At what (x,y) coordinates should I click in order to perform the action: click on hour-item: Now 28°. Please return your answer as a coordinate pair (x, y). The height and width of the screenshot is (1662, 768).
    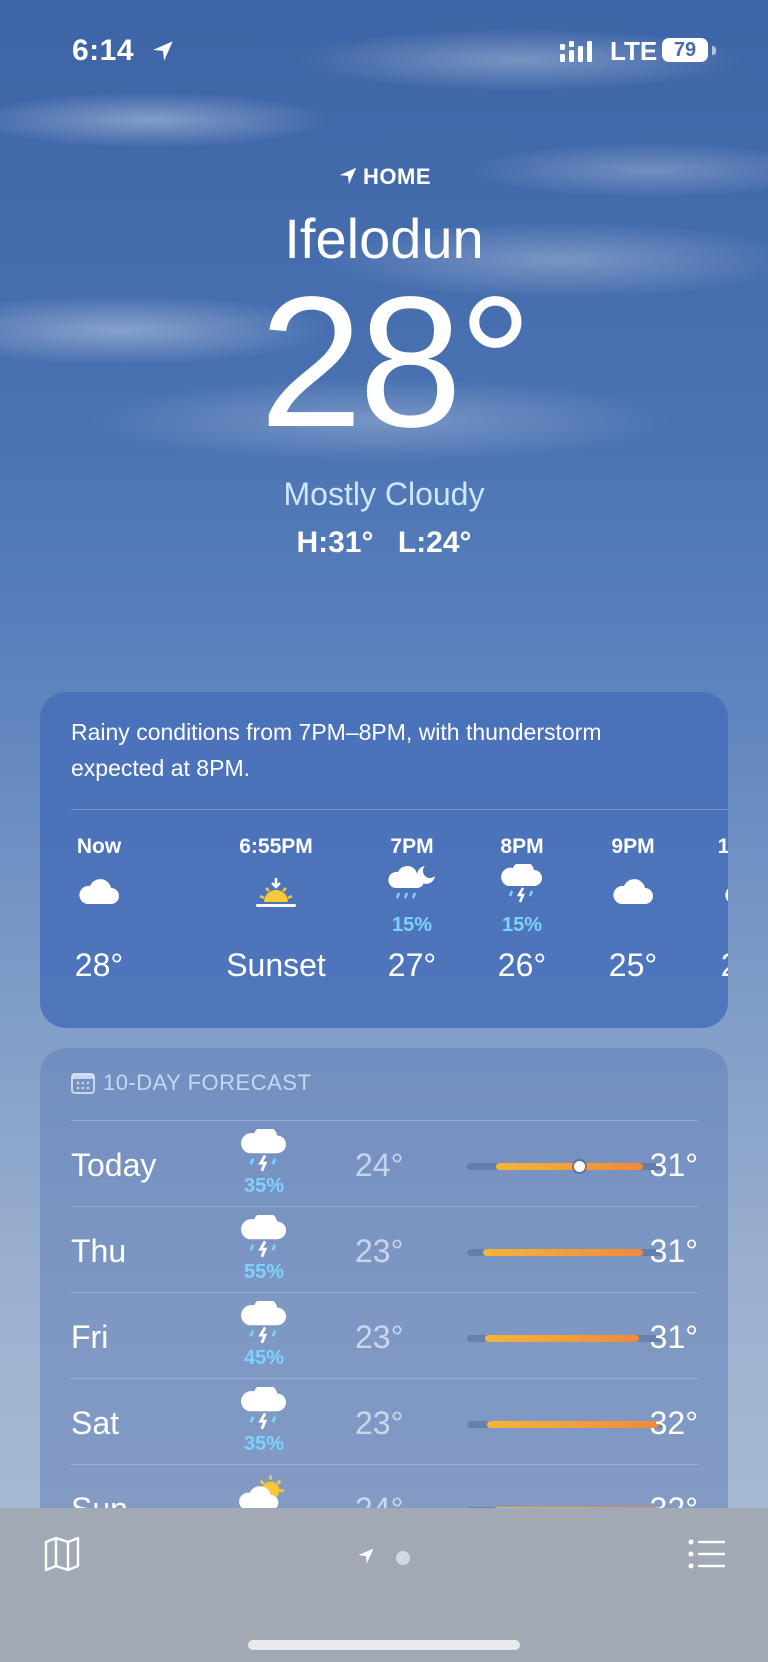
    Looking at the image, I should click on (99, 907).